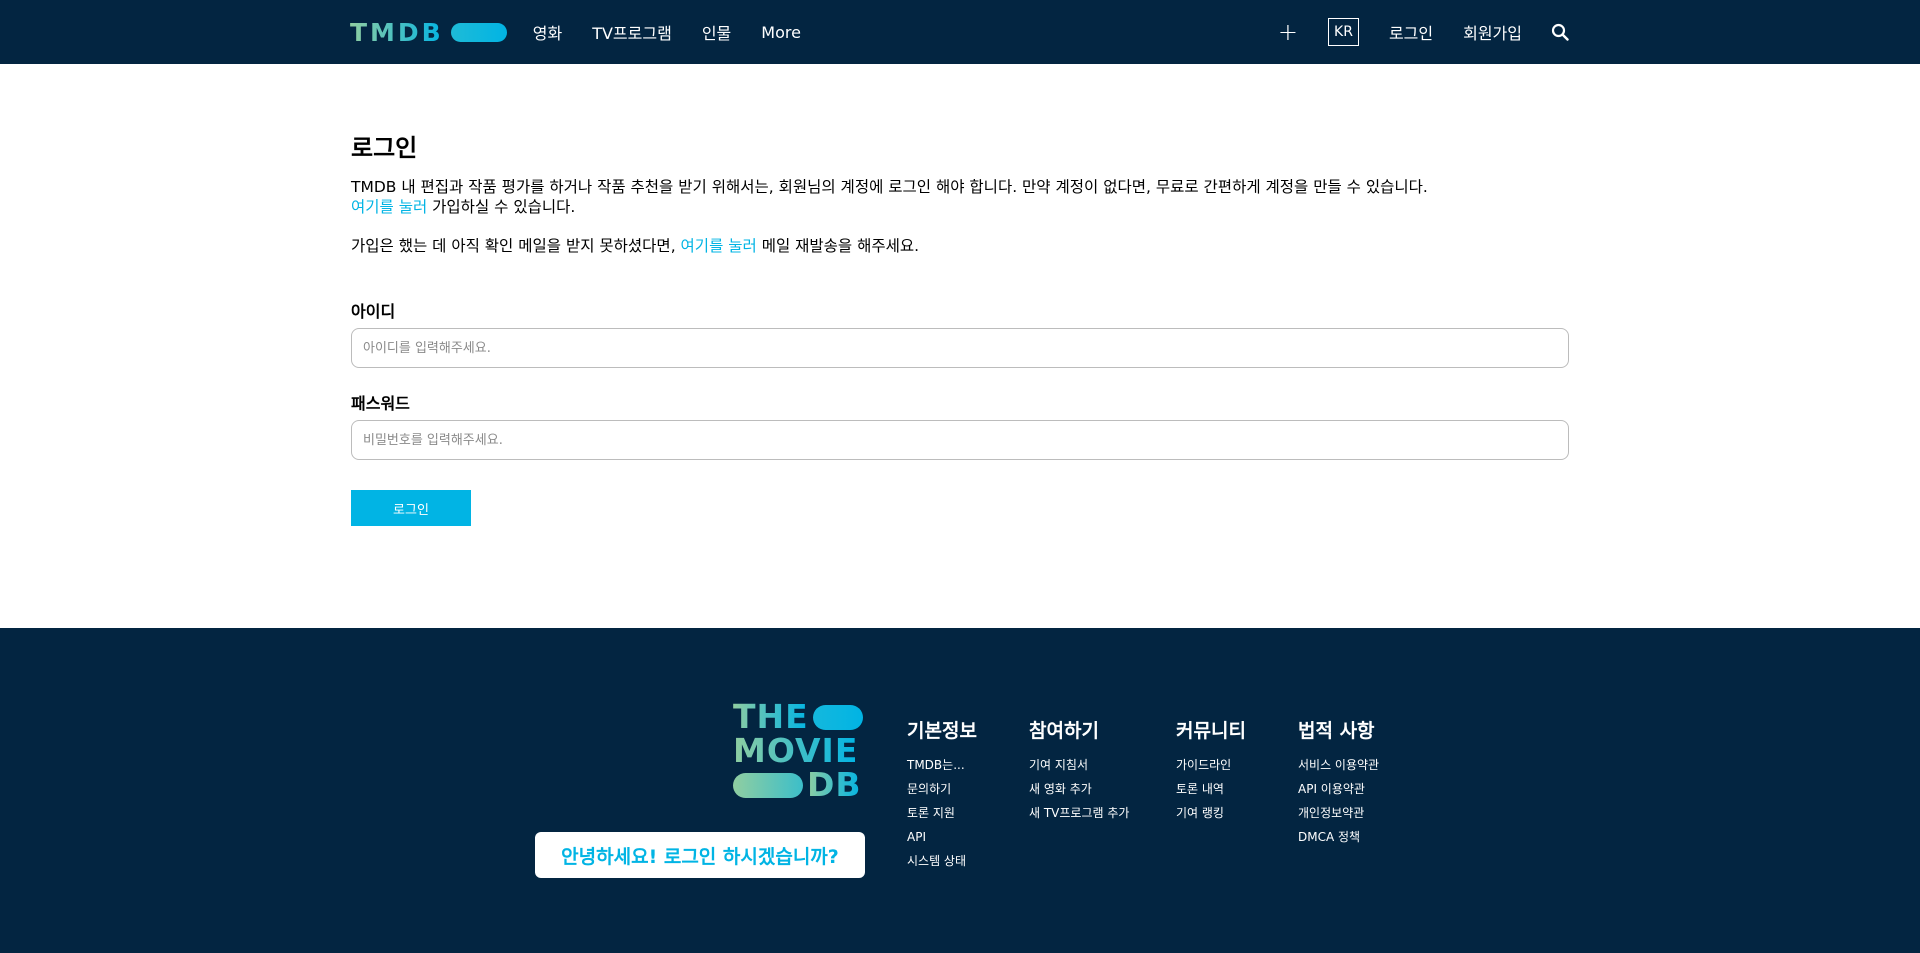 Image resolution: width=1920 pixels, height=953 pixels. Describe the element at coordinates (1343, 32) in the screenshot. I see `language-selector: KR` at that location.